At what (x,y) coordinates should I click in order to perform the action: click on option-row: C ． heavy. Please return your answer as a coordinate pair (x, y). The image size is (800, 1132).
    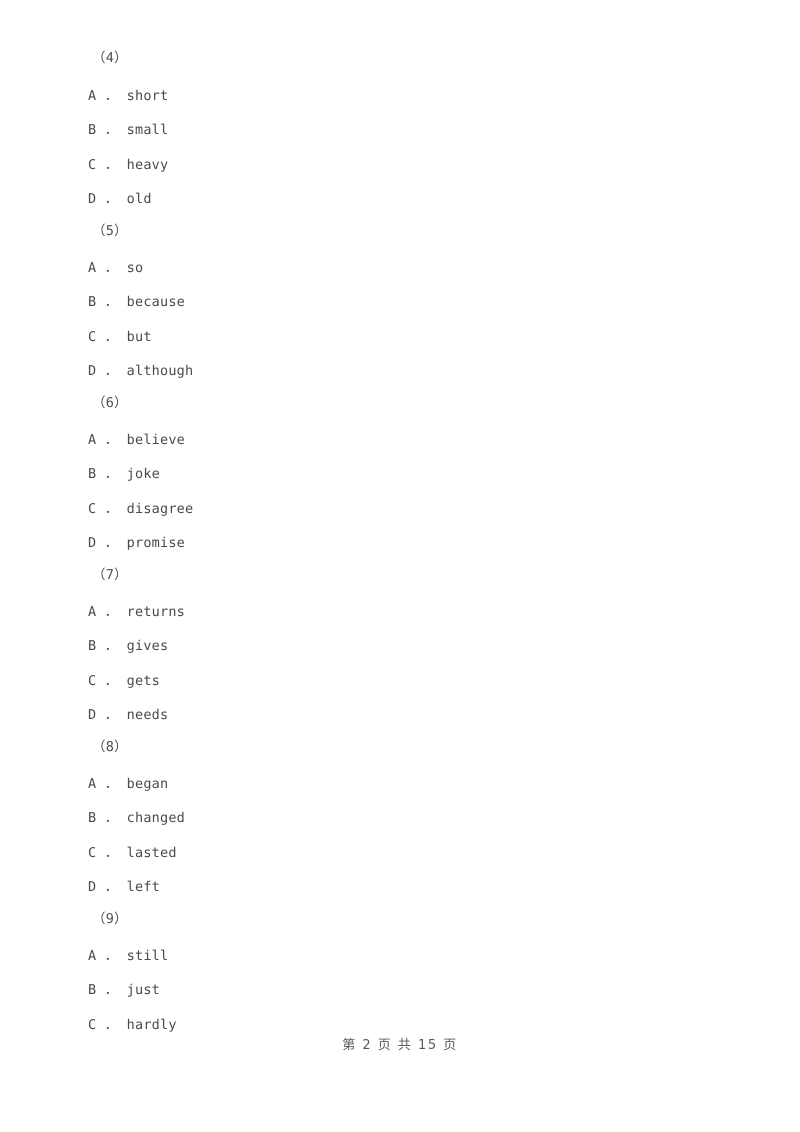
    Looking at the image, I should click on (128, 165).